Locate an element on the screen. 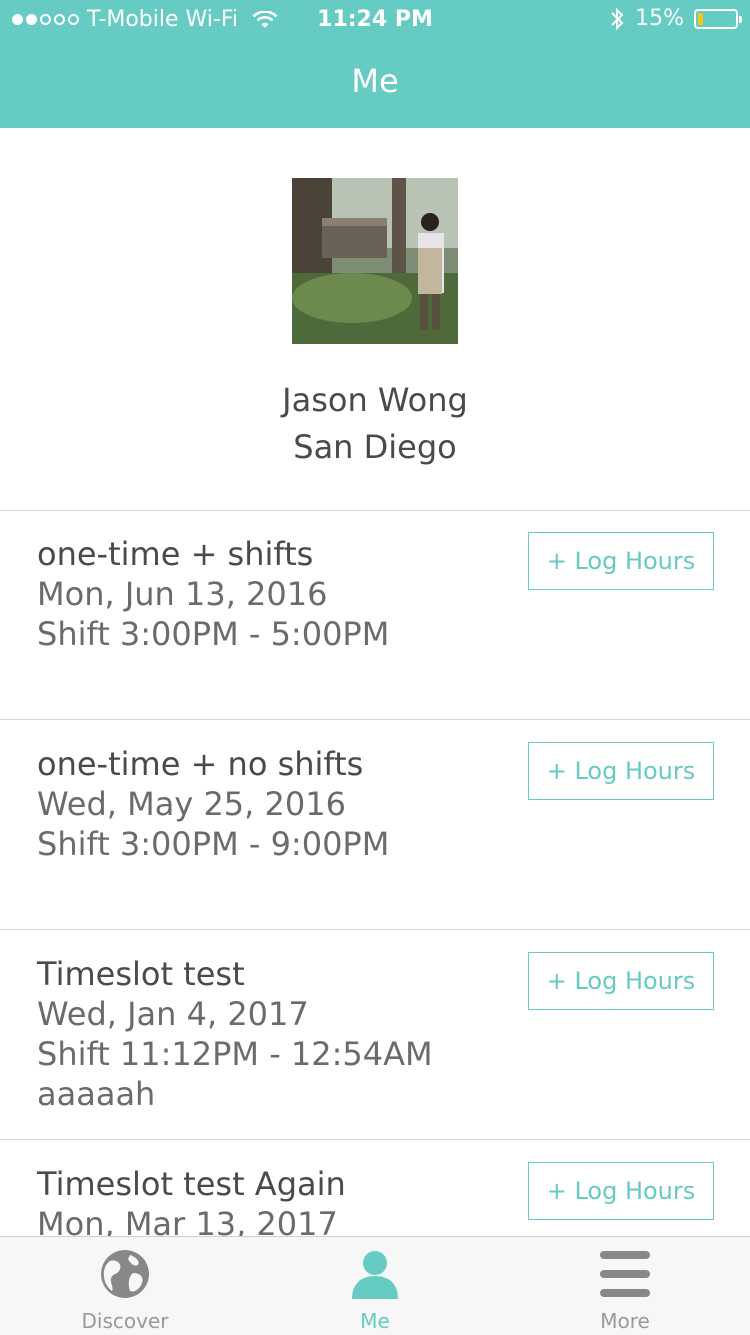 Image resolution: width=750 pixels, height=1335 pixels. battery-icon is located at coordinates (718, 18).